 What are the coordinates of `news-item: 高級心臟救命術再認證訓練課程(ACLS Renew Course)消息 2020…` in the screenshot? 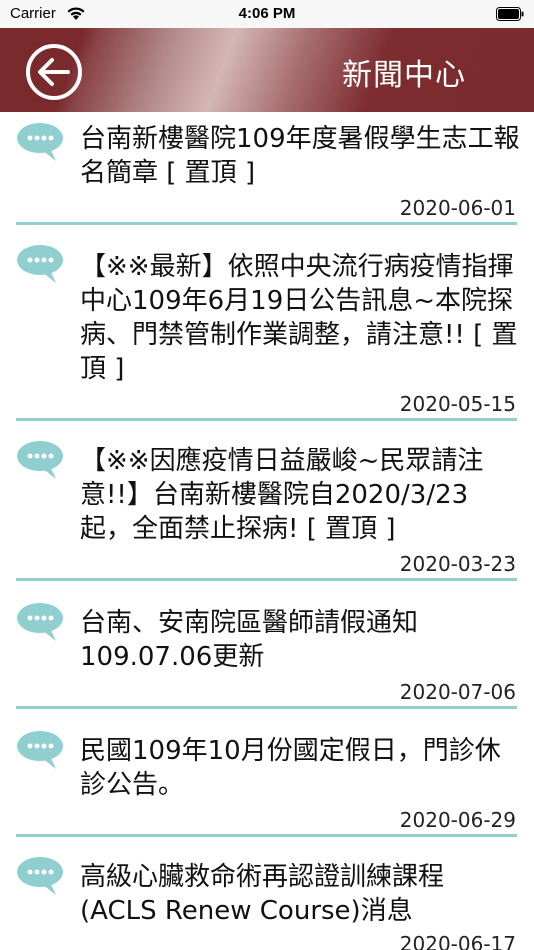 It's located at (267, 896).